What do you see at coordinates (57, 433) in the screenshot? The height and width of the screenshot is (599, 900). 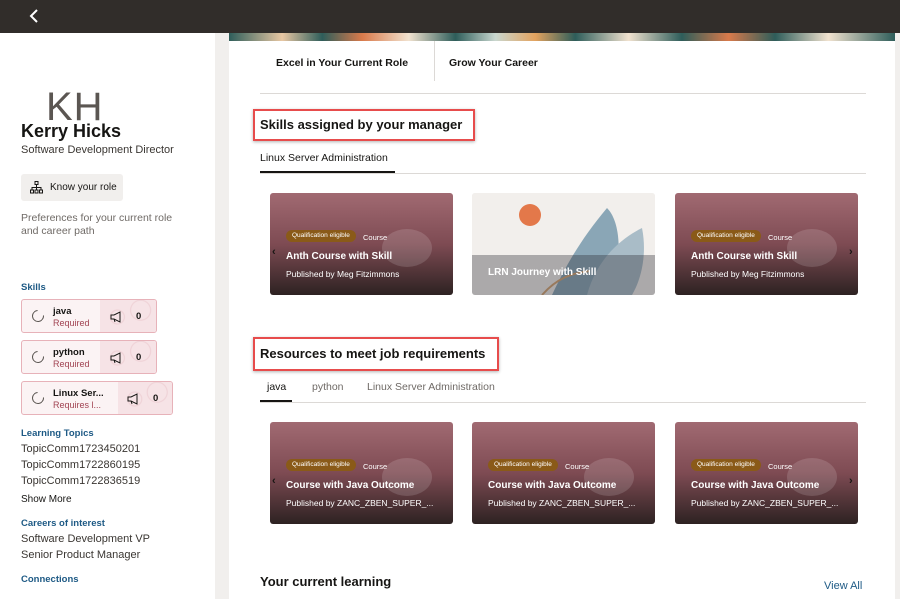 I see `learning-topics-heading: Learning Topics` at bounding box center [57, 433].